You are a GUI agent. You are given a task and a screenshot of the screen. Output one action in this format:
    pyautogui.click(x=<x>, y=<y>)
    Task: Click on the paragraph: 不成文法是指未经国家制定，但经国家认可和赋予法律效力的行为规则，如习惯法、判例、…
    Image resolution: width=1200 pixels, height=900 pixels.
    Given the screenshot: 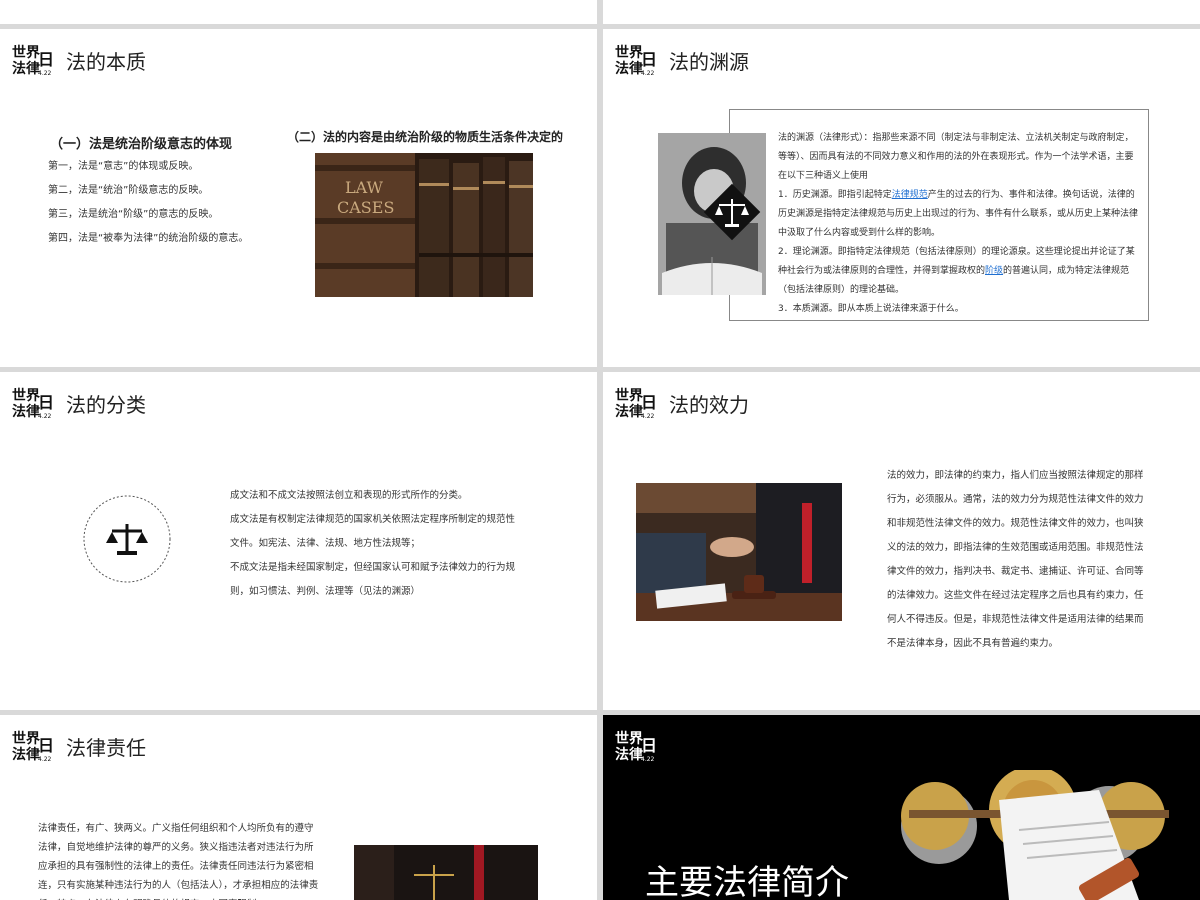 What is the action you would take?
    pyautogui.click(x=373, y=579)
    